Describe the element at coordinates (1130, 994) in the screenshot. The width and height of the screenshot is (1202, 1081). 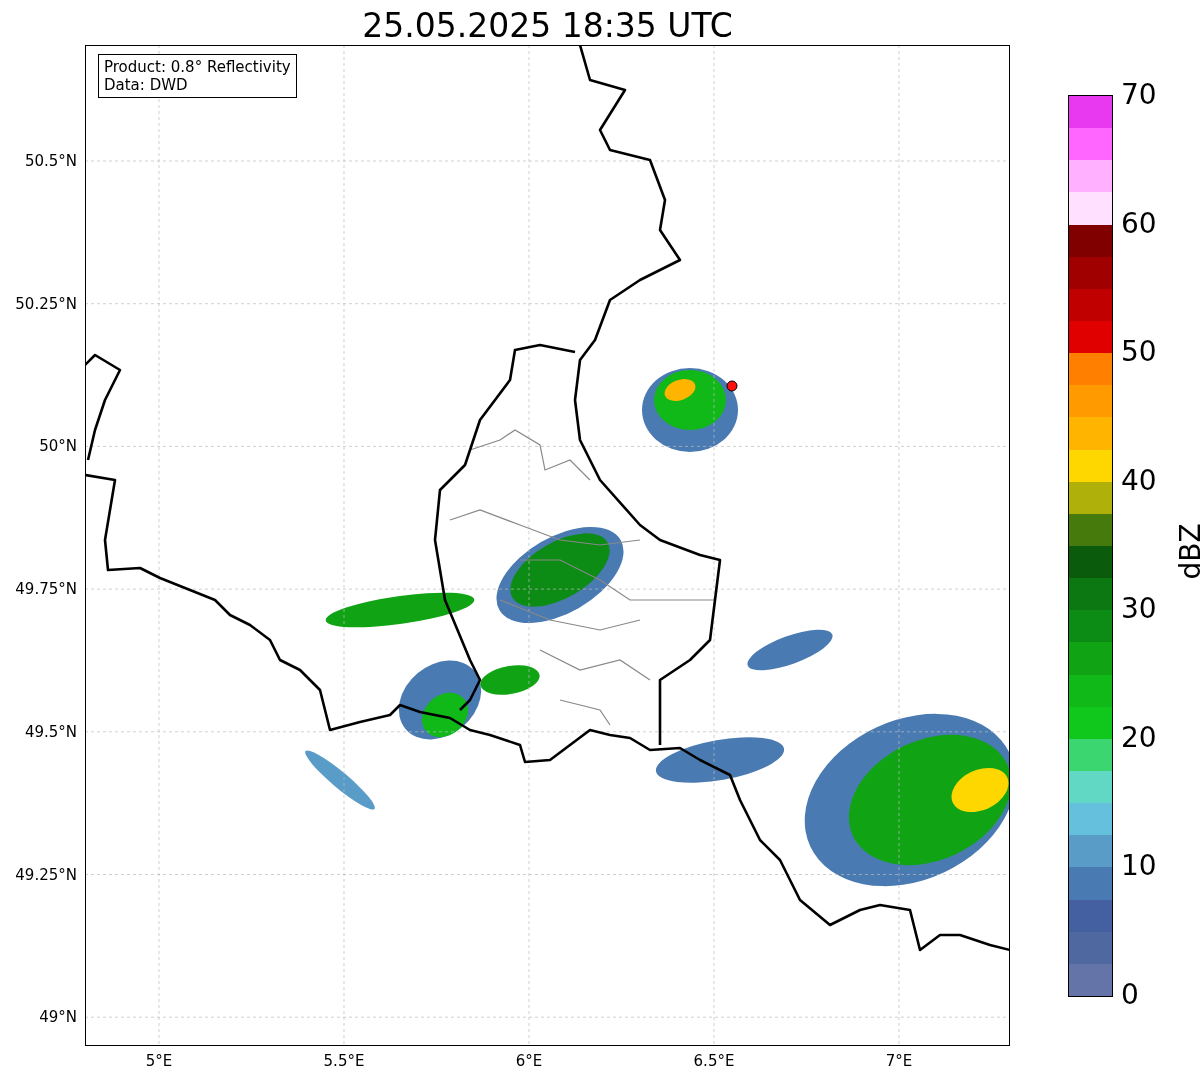
I see `colorbar-tick-label: 0` at that location.